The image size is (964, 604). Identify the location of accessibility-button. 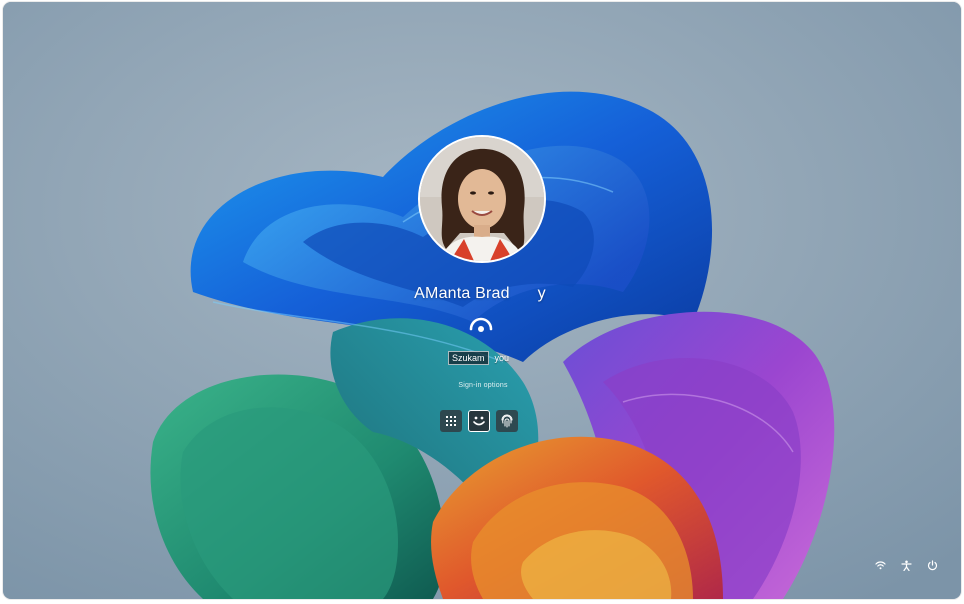
(906, 565).